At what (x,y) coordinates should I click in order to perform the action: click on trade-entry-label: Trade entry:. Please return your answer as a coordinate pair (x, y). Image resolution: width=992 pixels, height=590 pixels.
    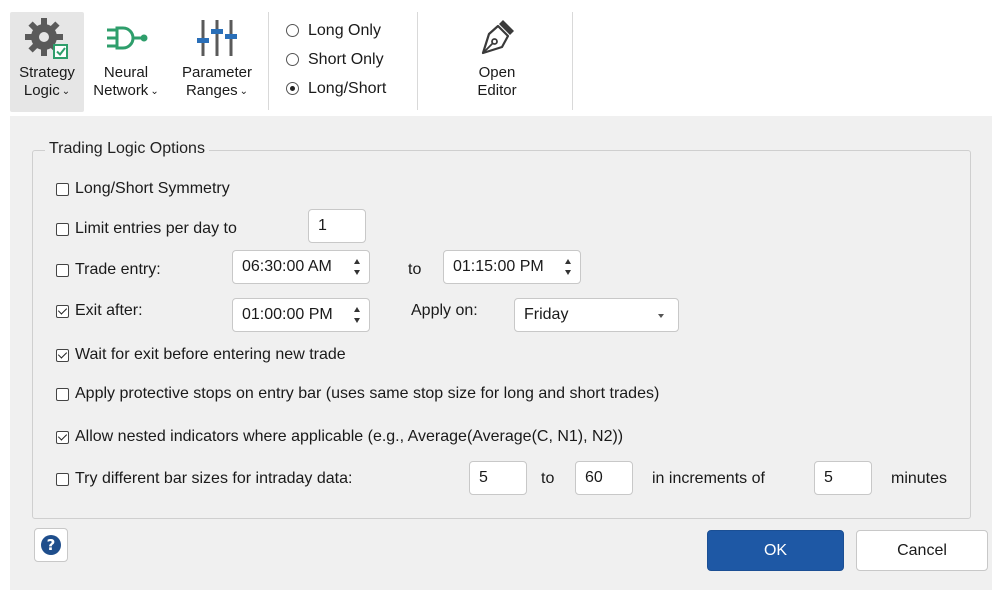
    Looking at the image, I should click on (118, 269).